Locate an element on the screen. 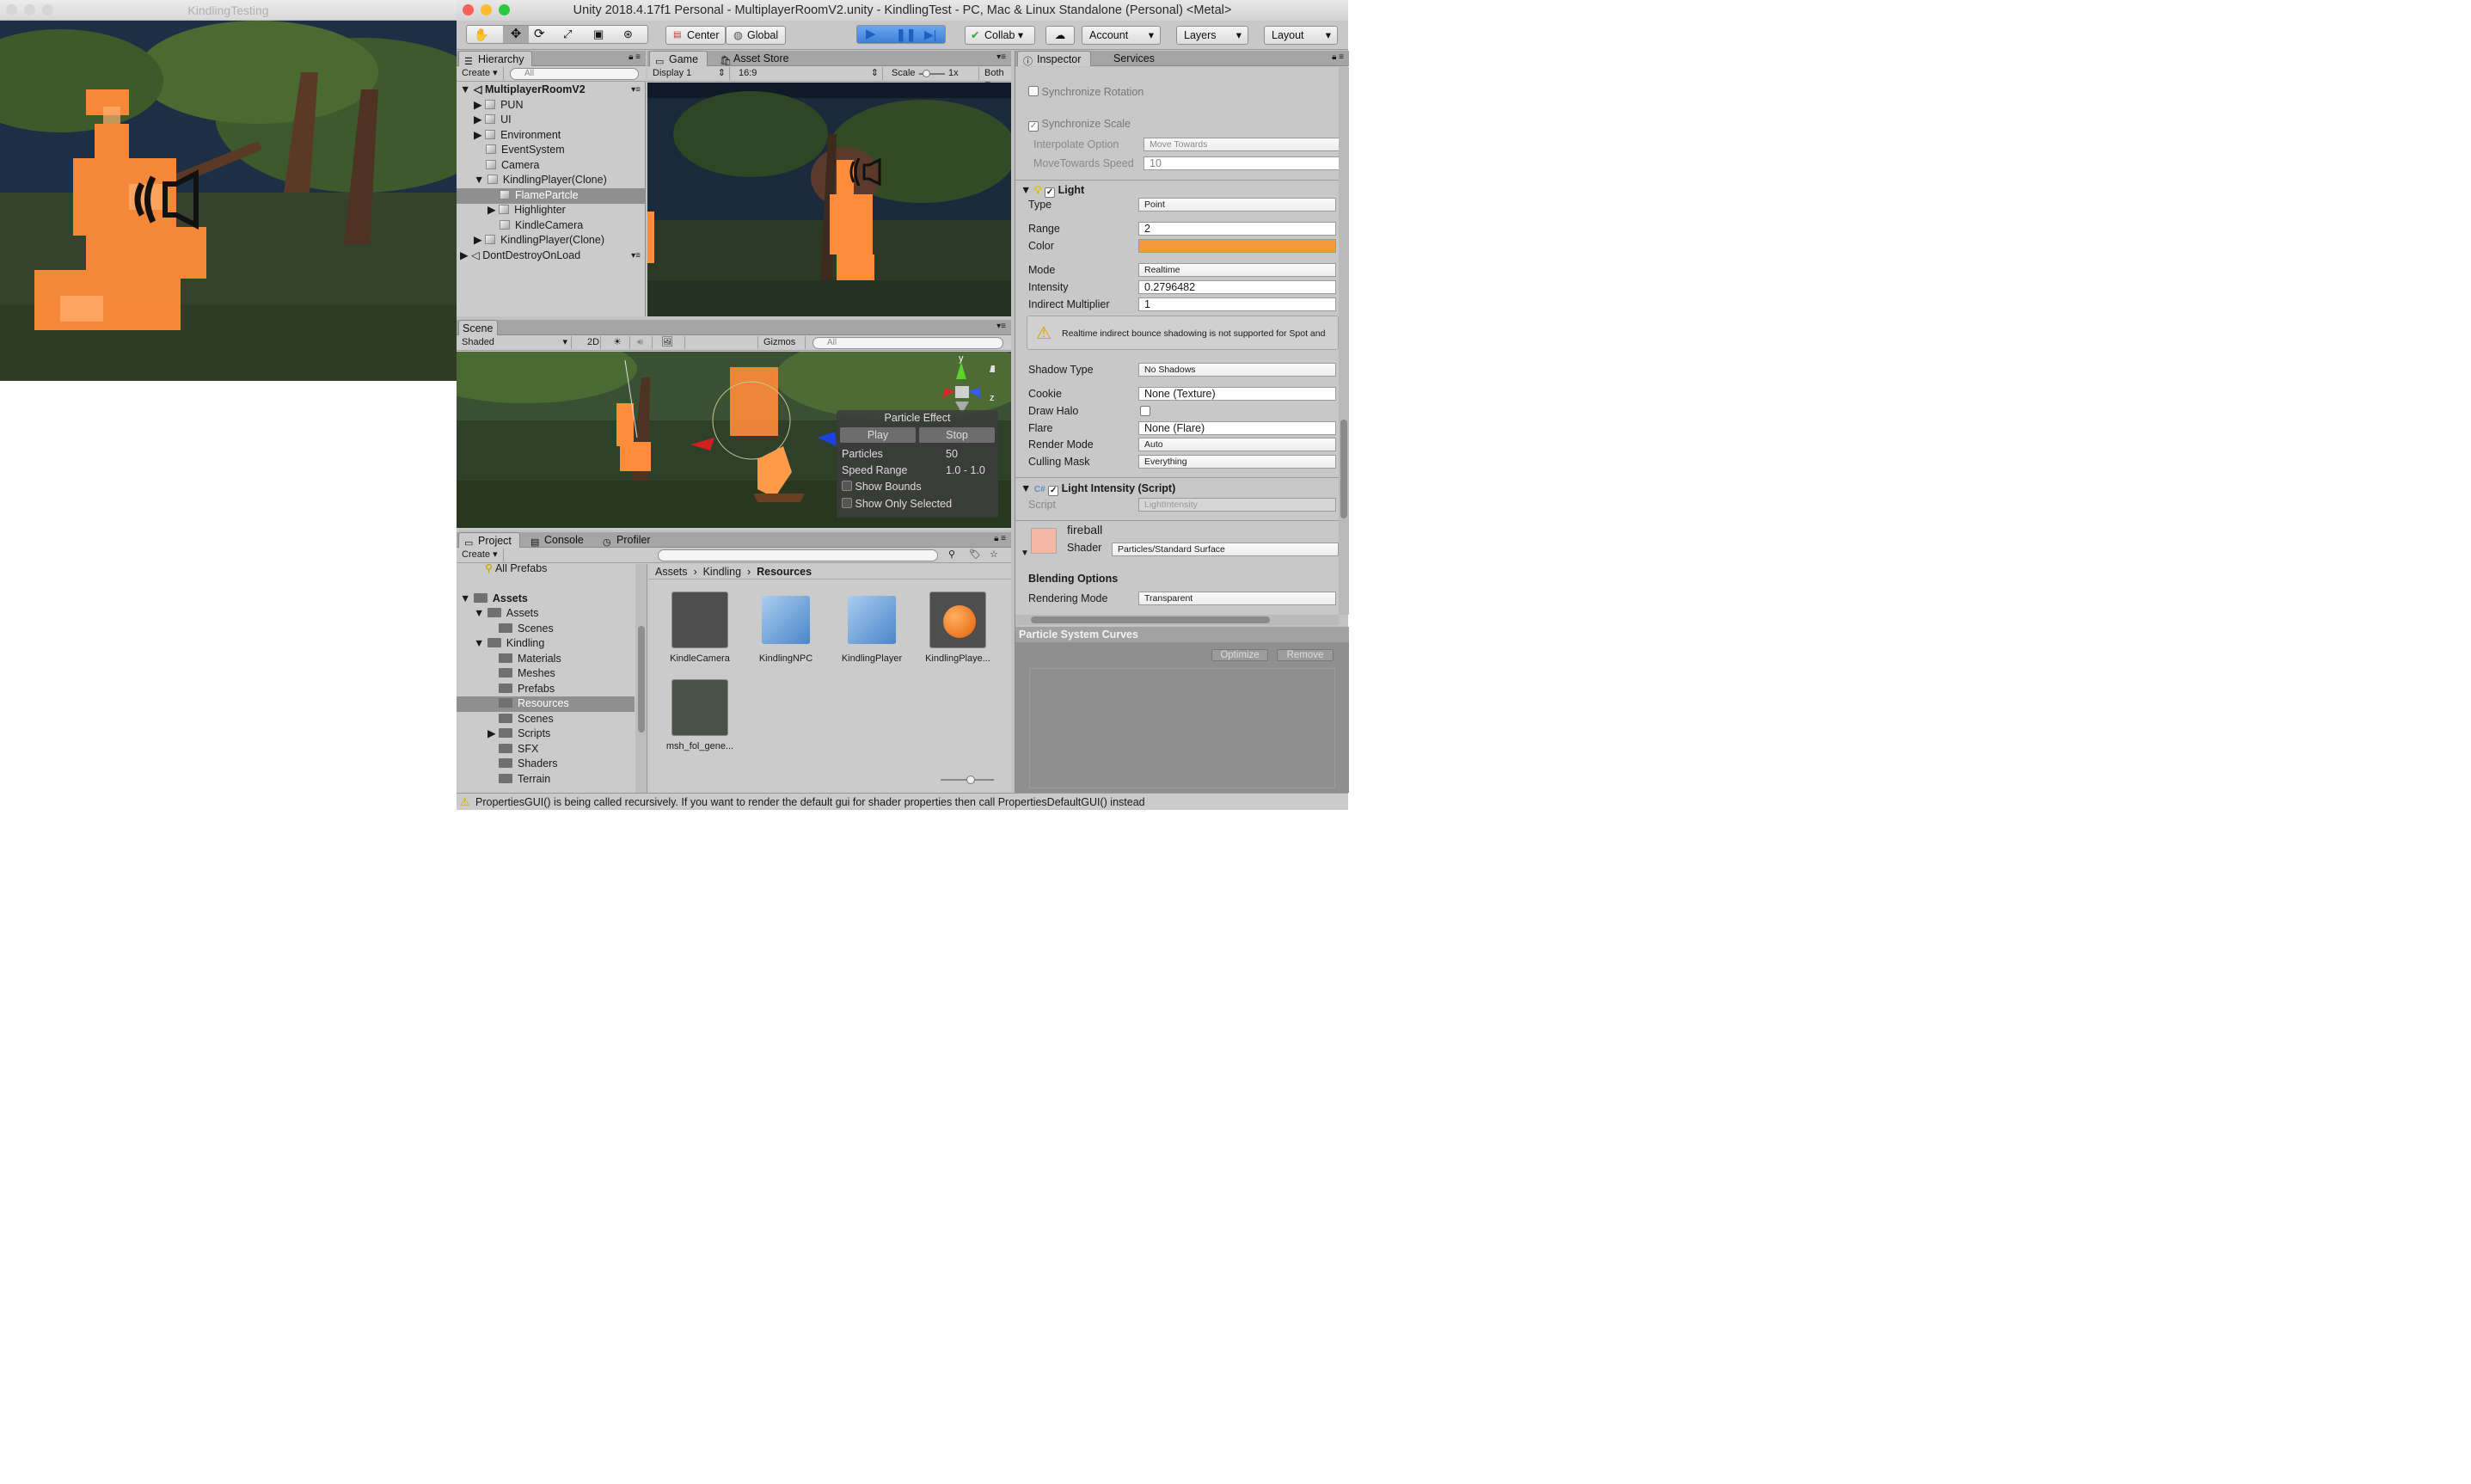 Image resolution: width=2471 pixels, height=1484 pixels. shading-dropdown: Shaded ▾ is located at coordinates (514, 342).